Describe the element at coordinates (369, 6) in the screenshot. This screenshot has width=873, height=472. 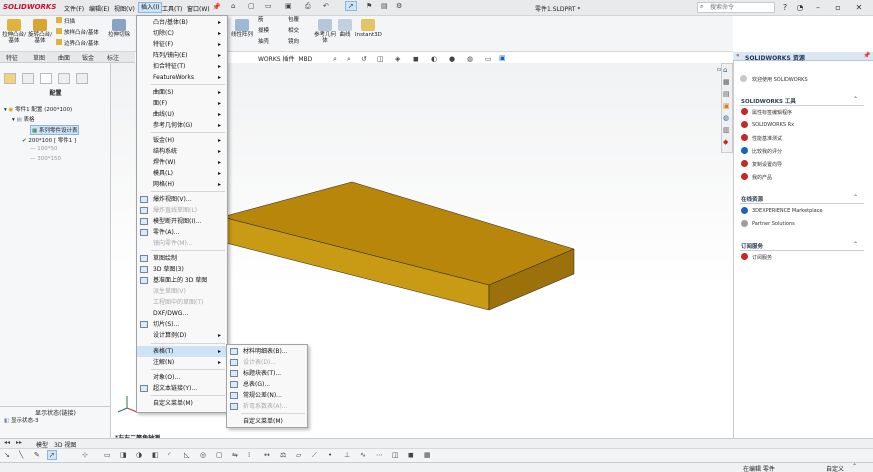
I see `rebuild-icon: ⚑` at that location.